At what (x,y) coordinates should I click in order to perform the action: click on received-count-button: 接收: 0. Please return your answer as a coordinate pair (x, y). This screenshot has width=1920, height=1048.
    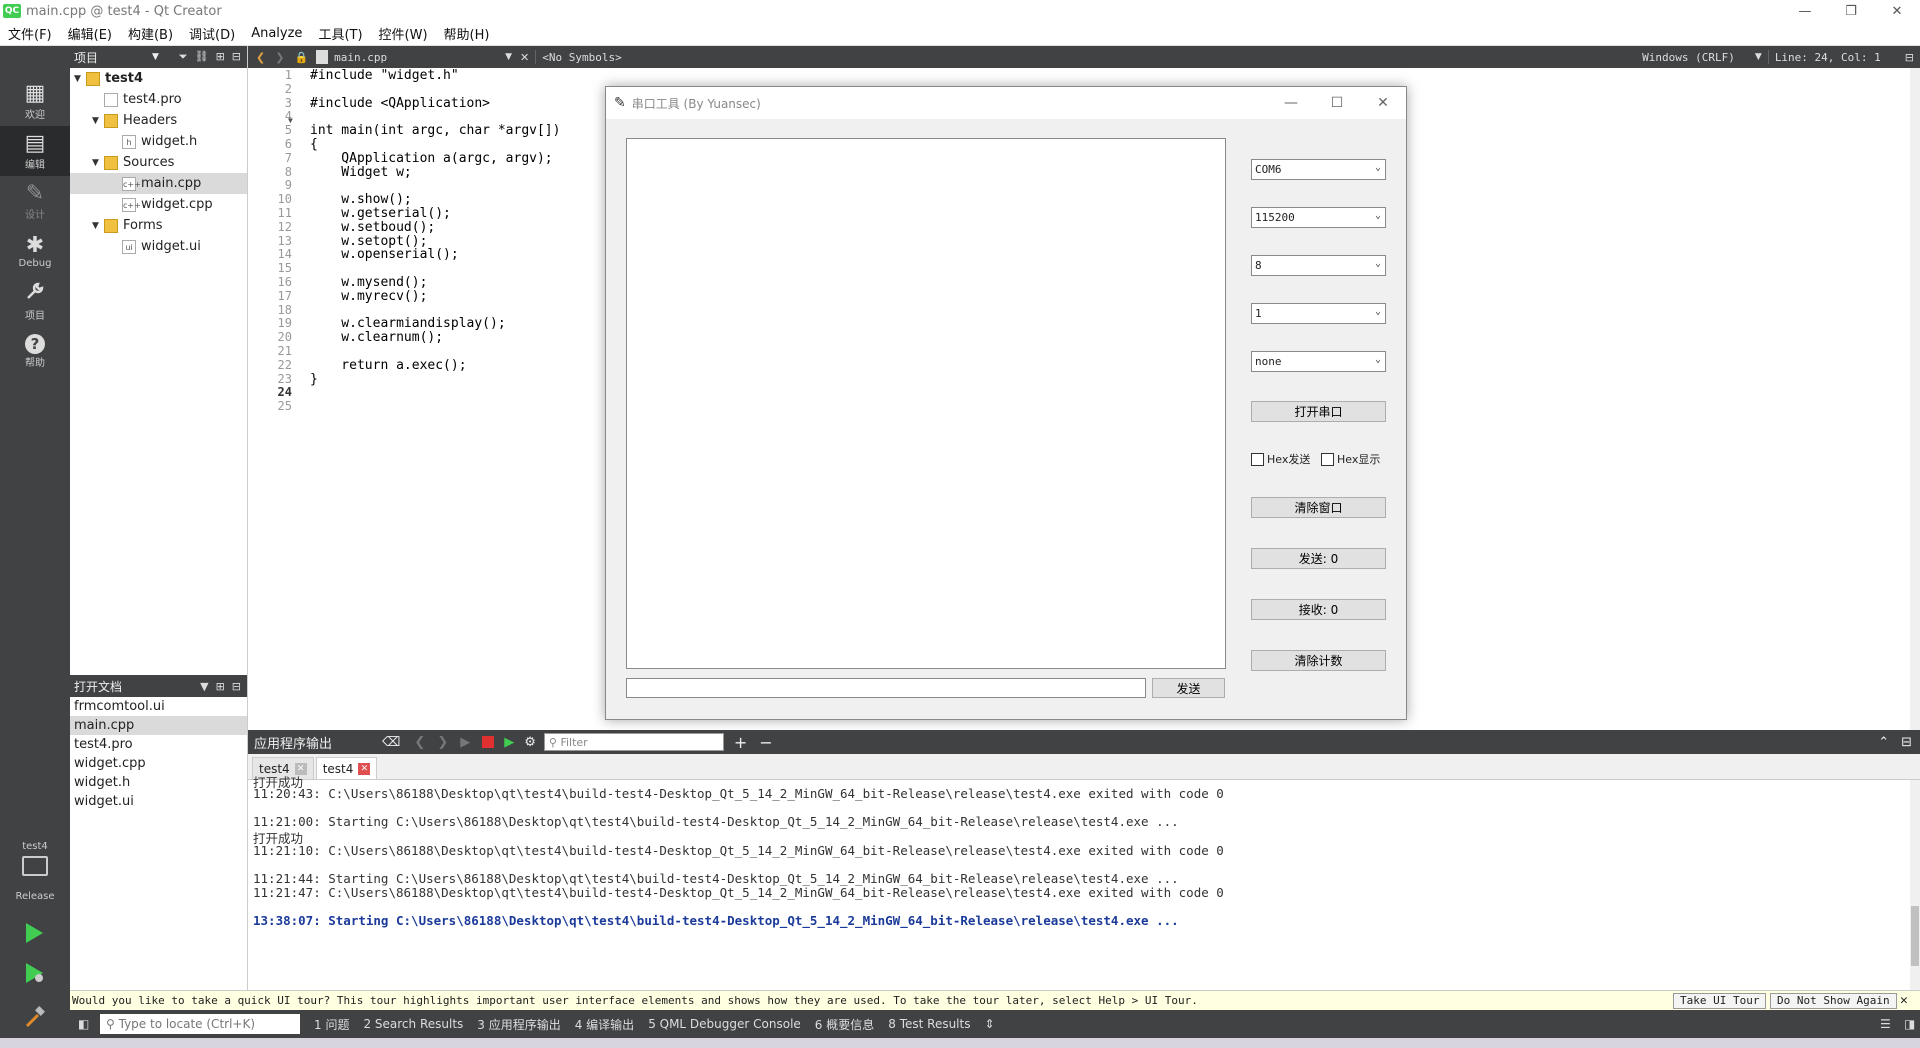
    Looking at the image, I should click on (1318, 609).